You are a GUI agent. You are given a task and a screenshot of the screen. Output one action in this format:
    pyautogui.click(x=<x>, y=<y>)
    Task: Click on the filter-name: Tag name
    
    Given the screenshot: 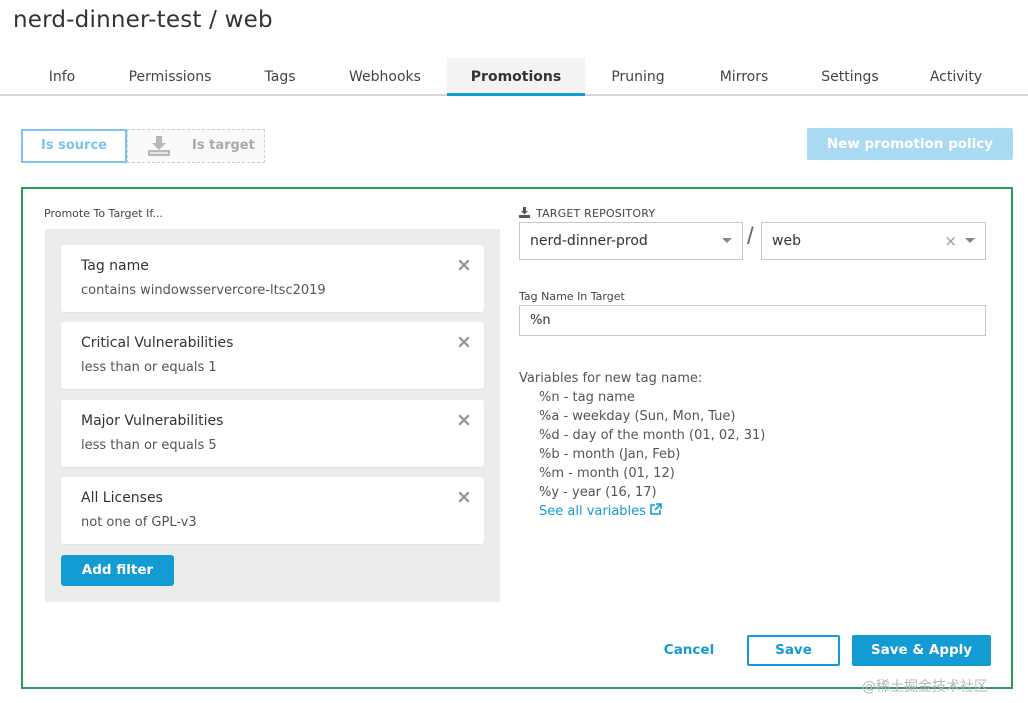 What is the action you would take?
    pyautogui.click(x=115, y=266)
    